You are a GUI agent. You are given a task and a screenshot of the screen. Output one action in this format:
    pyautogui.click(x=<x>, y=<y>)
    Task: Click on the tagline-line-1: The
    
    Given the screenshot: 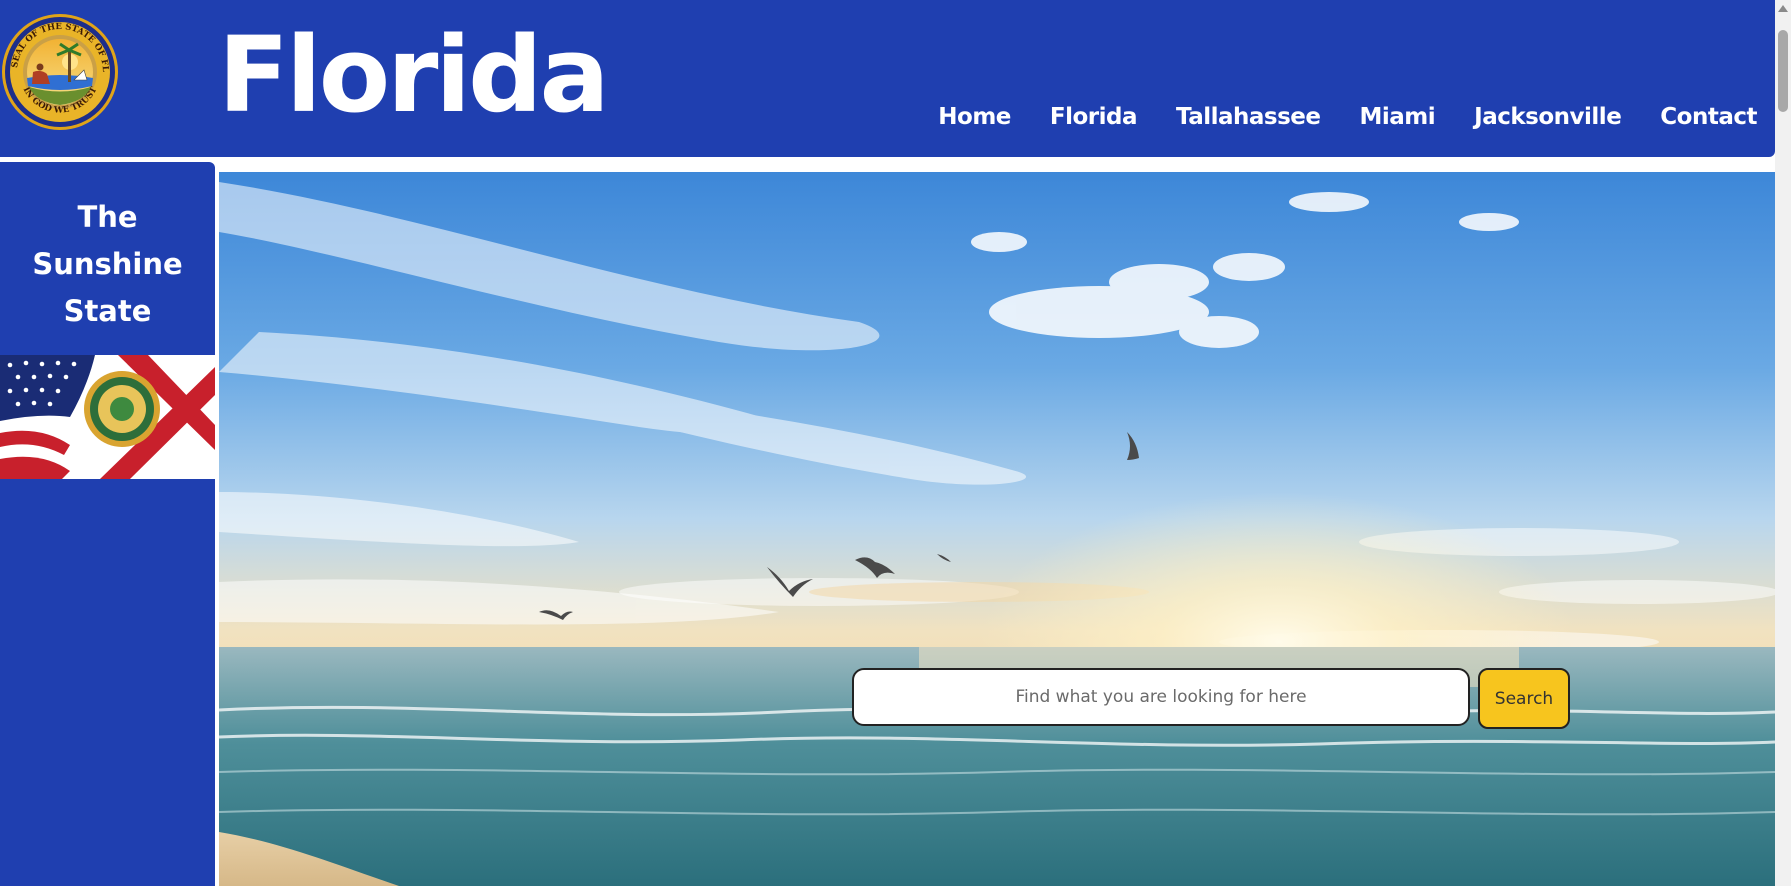 What is the action you would take?
    pyautogui.click(x=107, y=217)
    